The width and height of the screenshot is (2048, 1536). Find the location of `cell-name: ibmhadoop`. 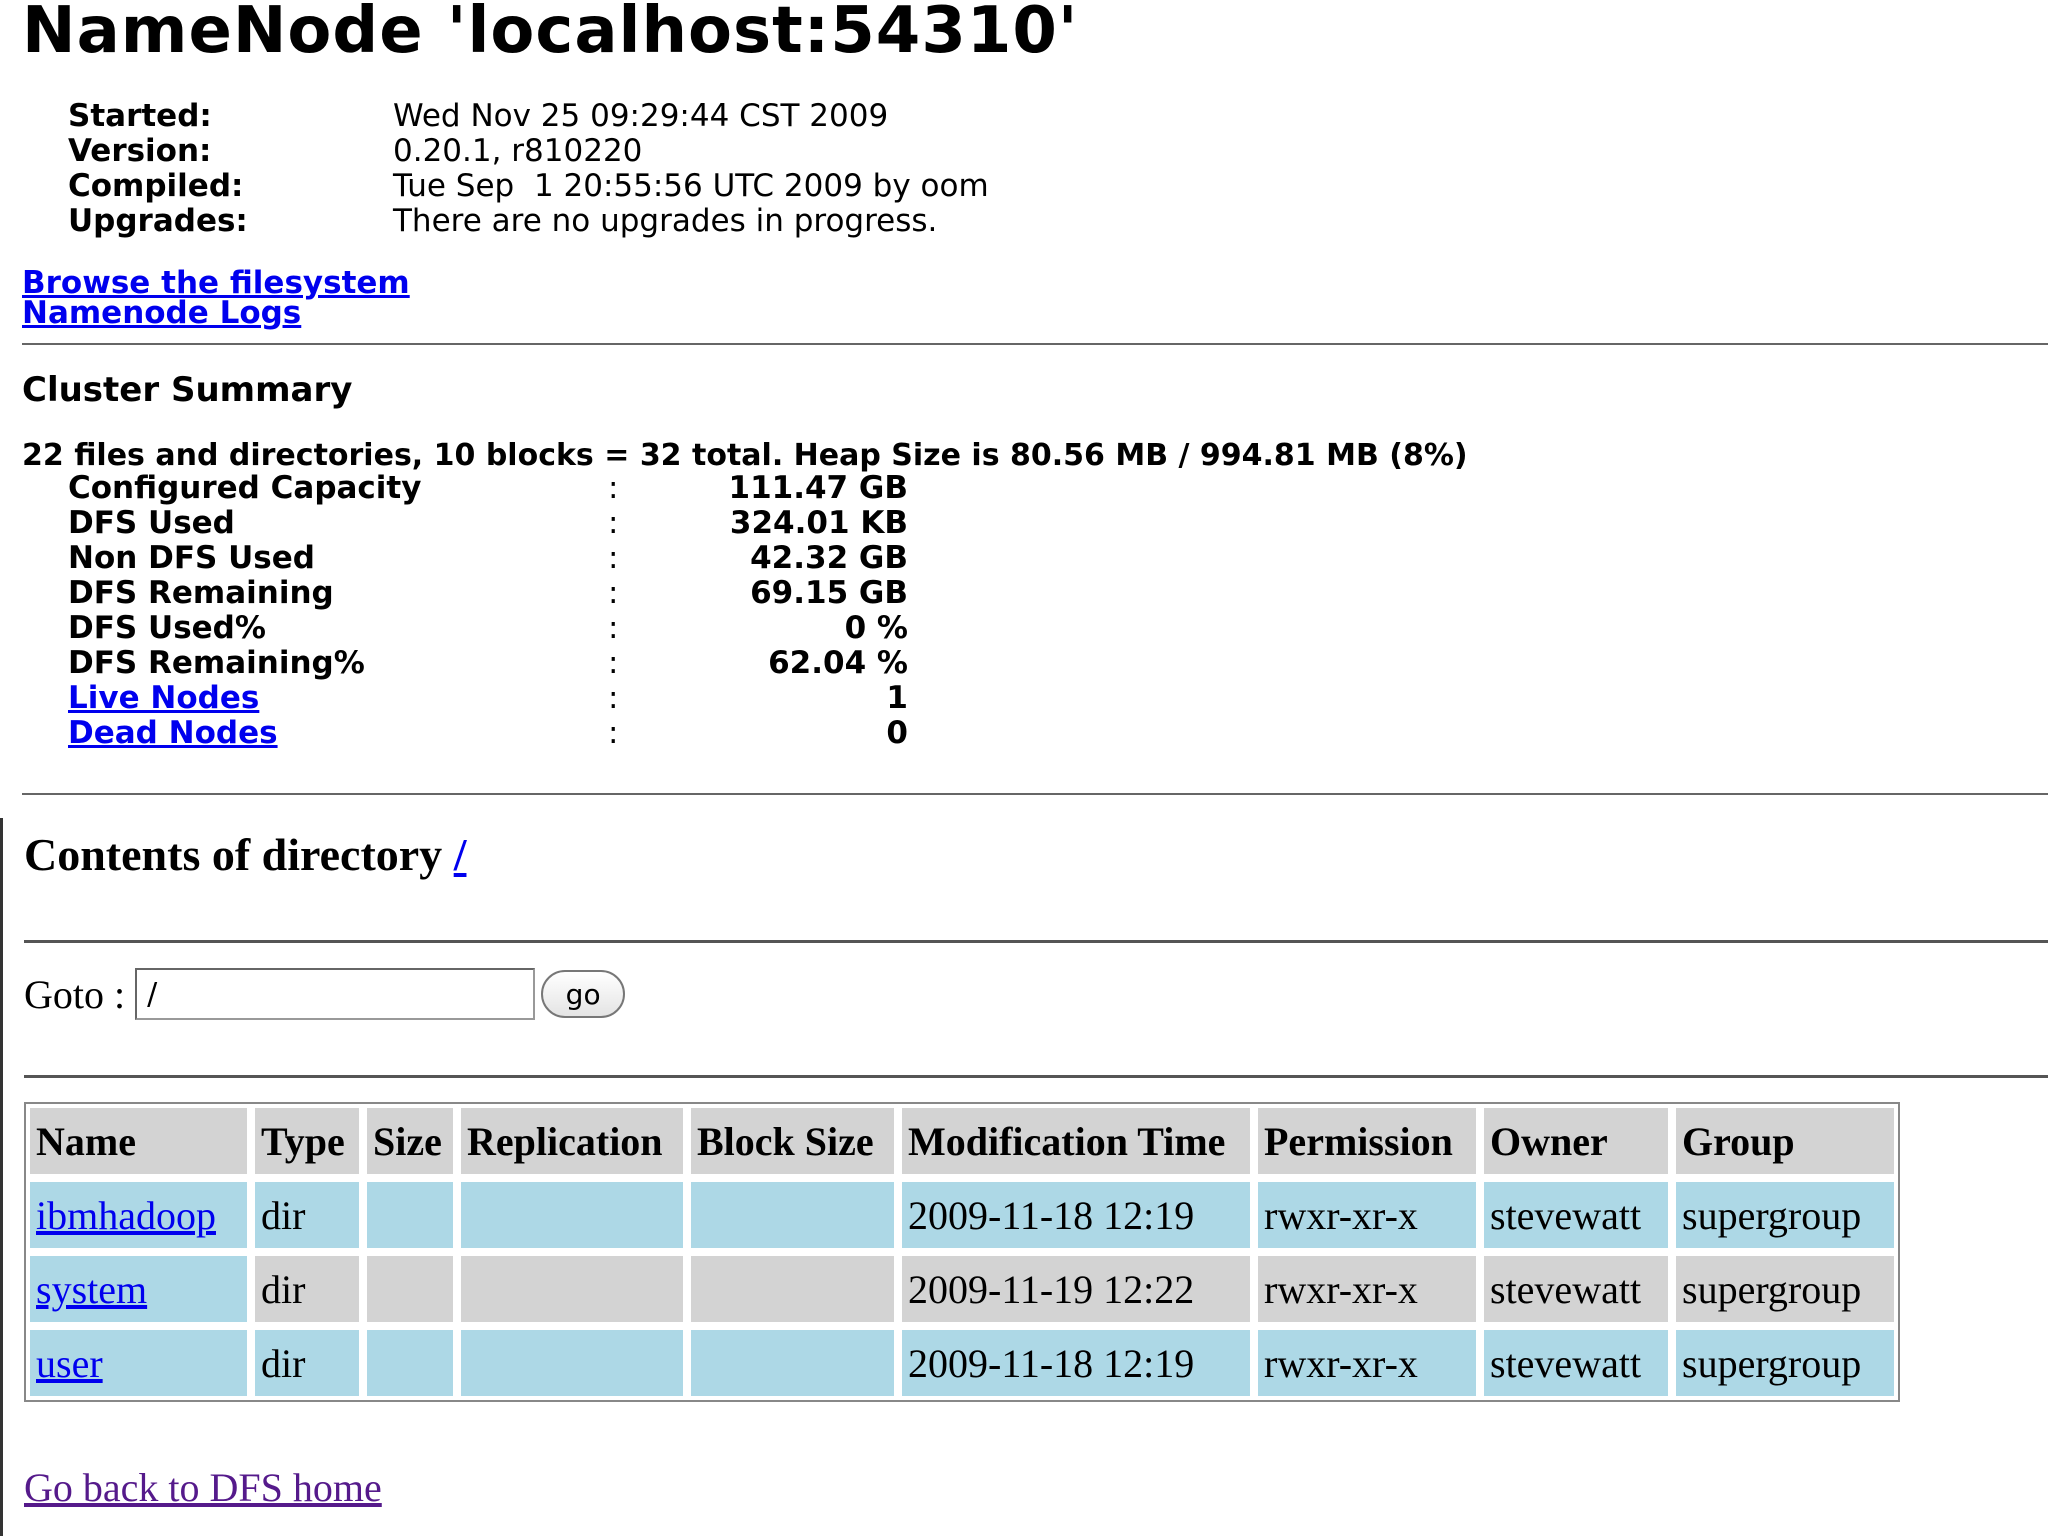

cell-name: ibmhadoop is located at coordinates (138, 1215).